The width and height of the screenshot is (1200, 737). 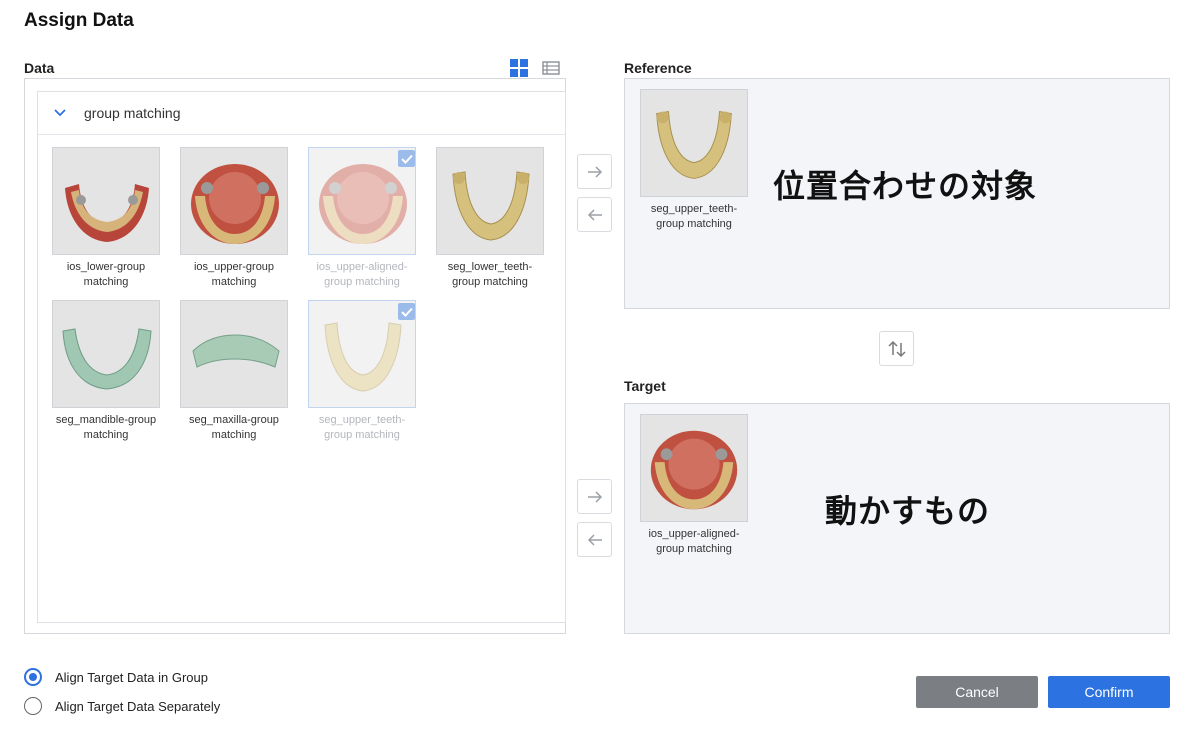 I want to click on group-name: group matching, so click(x=132, y=113).